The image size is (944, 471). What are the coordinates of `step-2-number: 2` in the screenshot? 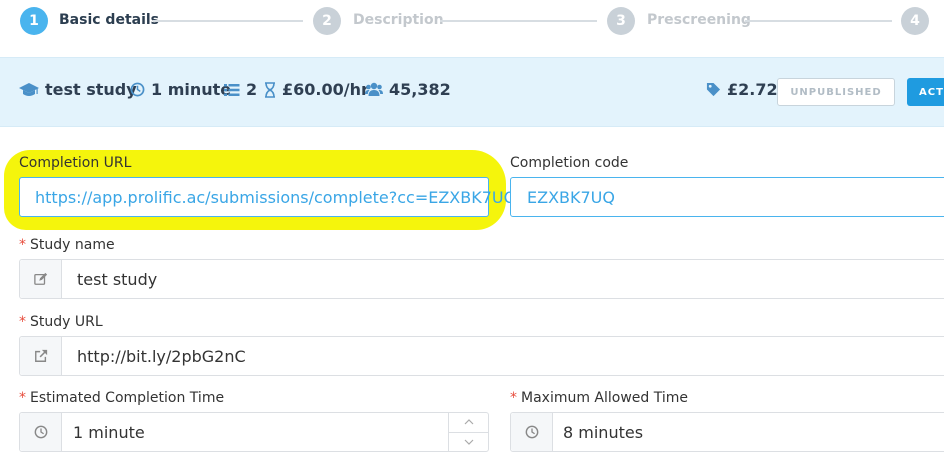 It's located at (327, 21).